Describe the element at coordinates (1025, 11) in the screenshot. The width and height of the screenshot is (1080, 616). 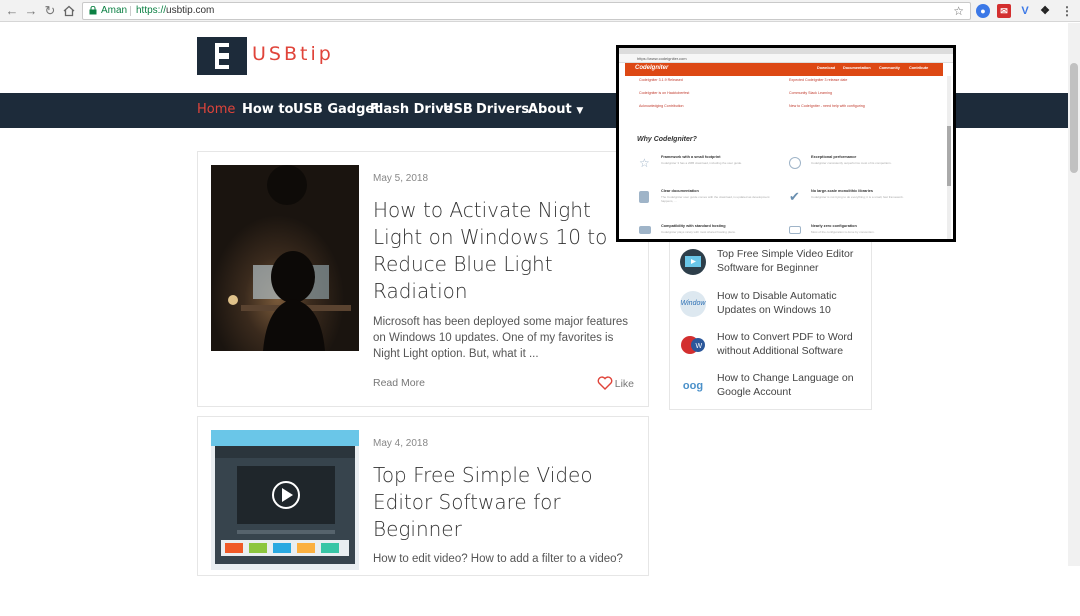
I see `extension-v-icon: V` at that location.